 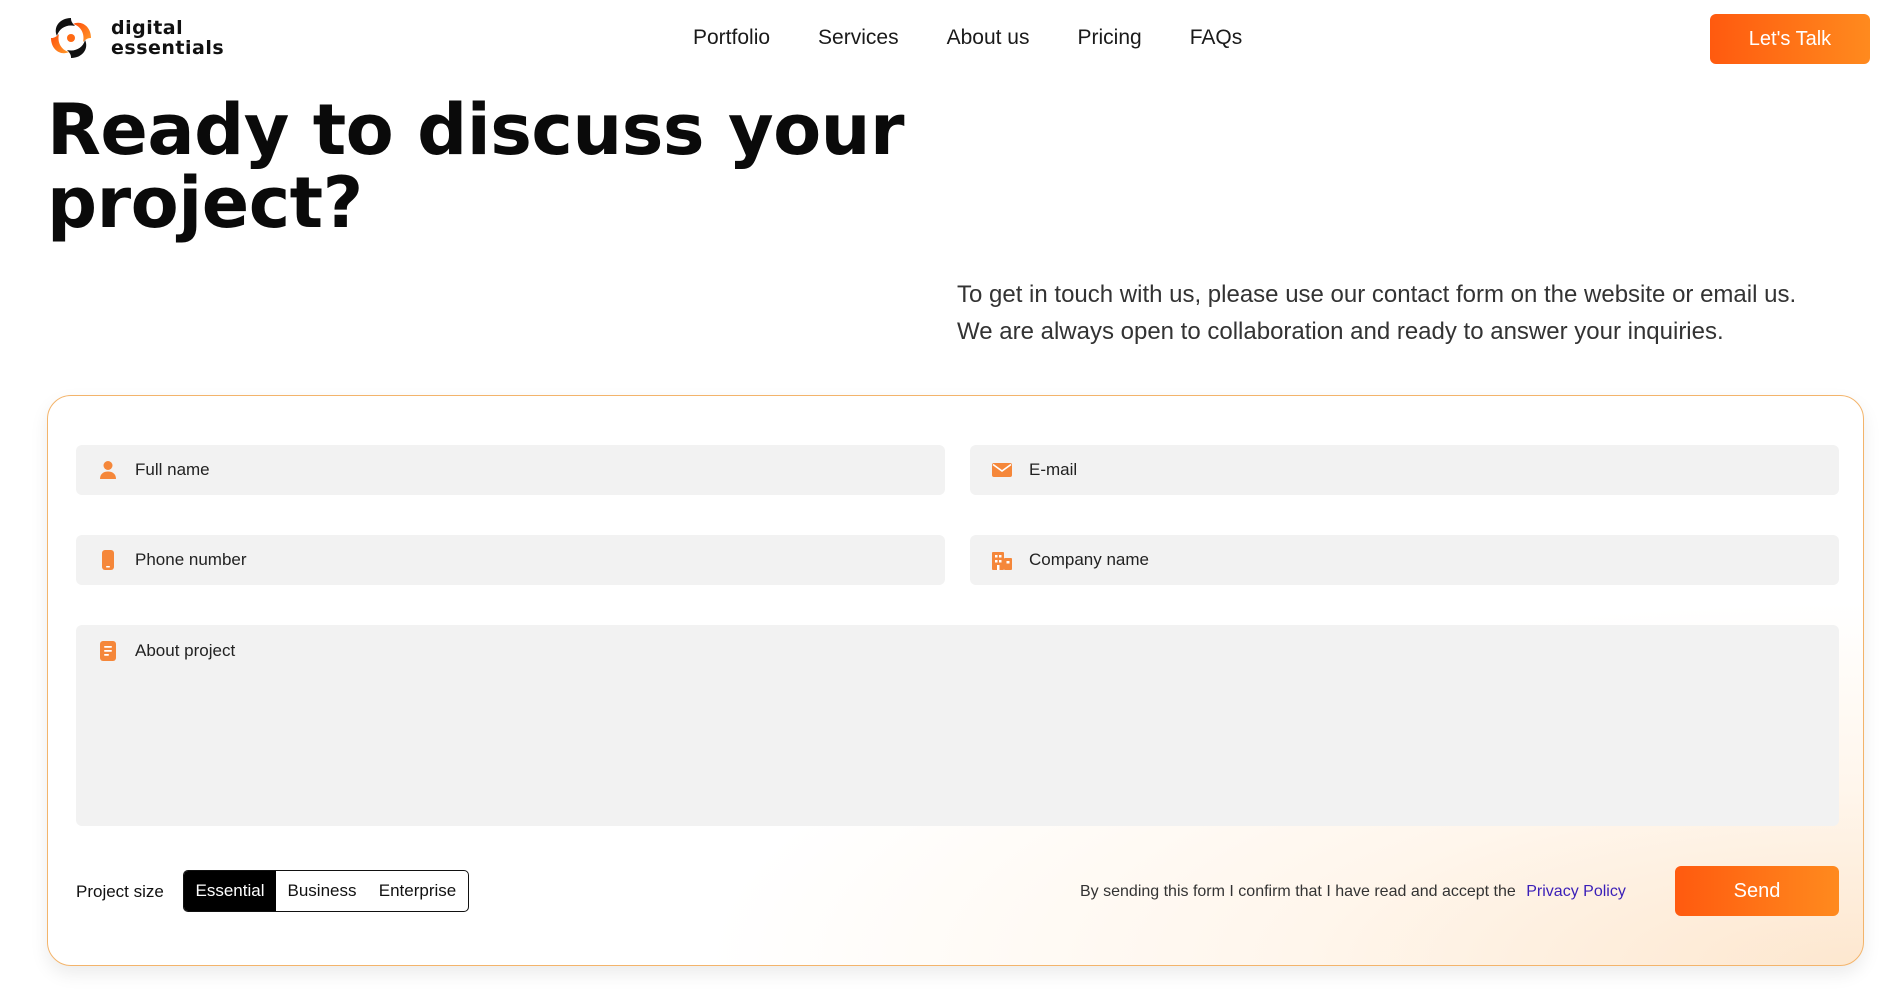 I want to click on size-option-enterprise: Enterprise, so click(x=417, y=891).